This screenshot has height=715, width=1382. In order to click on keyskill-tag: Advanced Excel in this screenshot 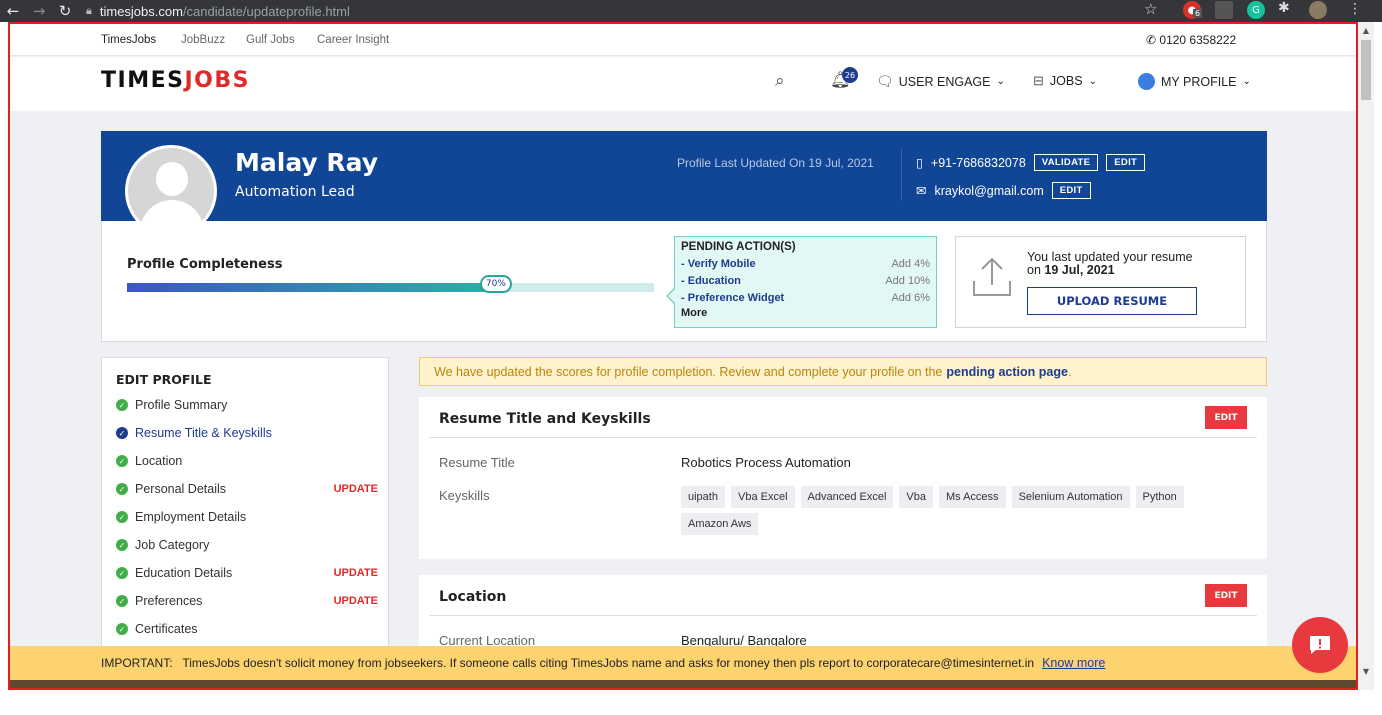, I will do `click(847, 497)`.